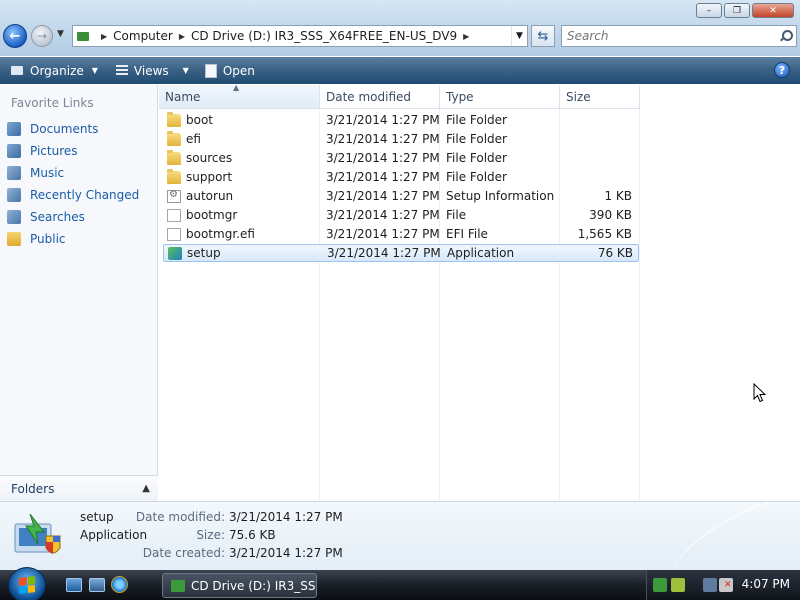  I want to click on chevron-up-icon: ▲, so click(146, 488).